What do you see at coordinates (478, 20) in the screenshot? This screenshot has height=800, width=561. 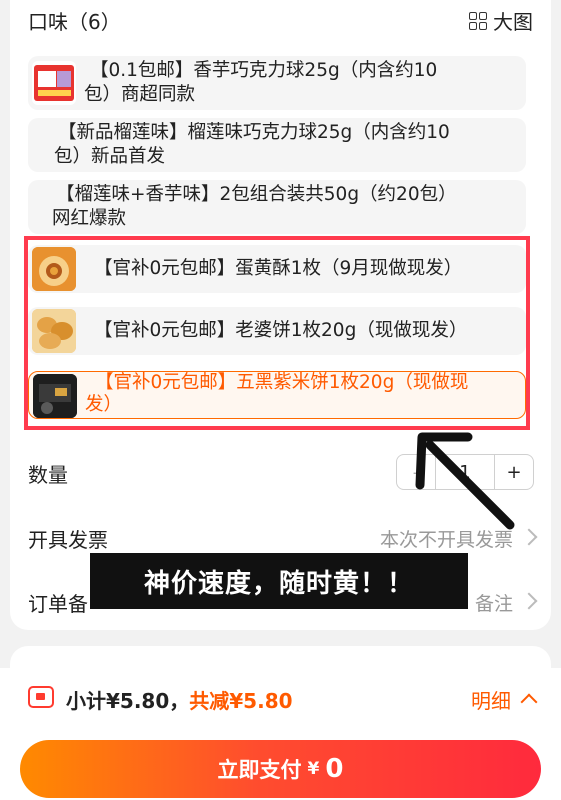 I see `grid-icon` at bounding box center [478, 20].